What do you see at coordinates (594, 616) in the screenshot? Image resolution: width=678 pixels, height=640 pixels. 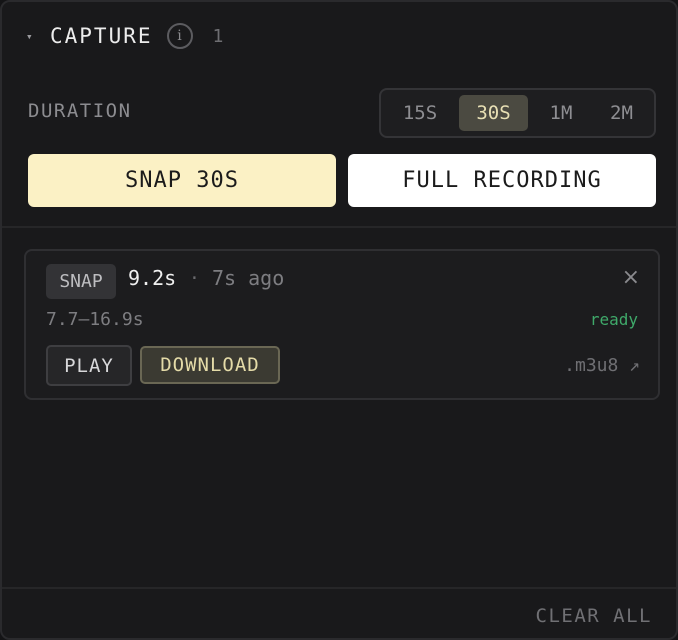 I see `clear-all-button: CLEAR ALL` at bounding box center [594, 616].